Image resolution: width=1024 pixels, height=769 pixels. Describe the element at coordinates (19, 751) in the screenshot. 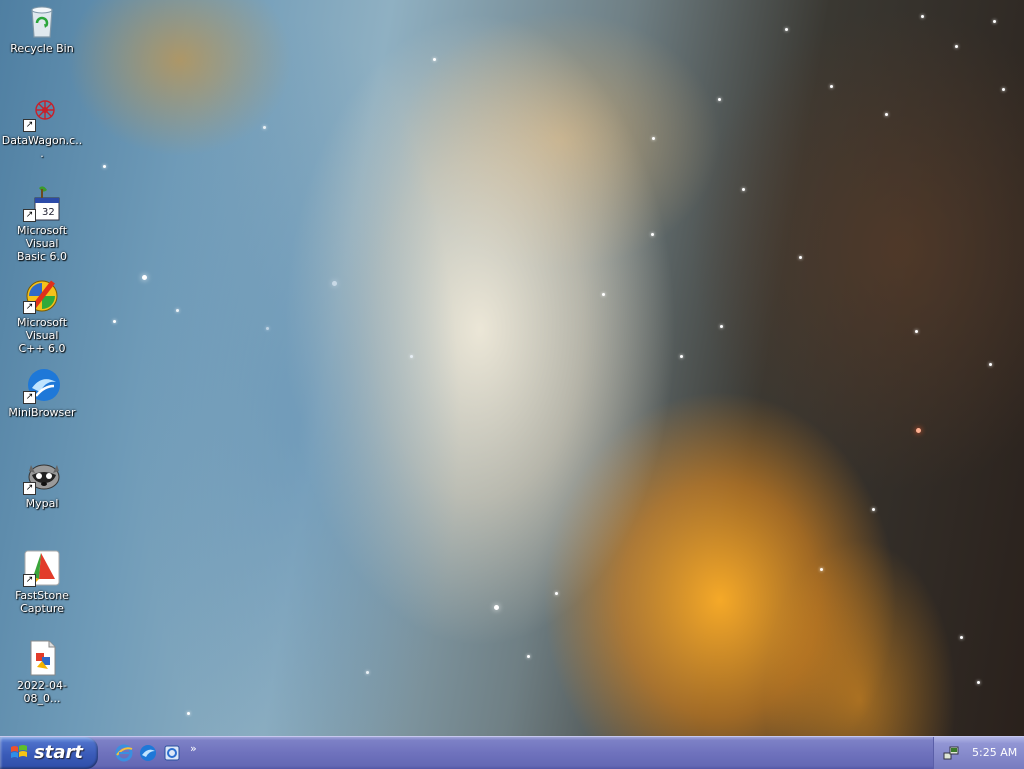

I see `windows-flag-icon` at that location.